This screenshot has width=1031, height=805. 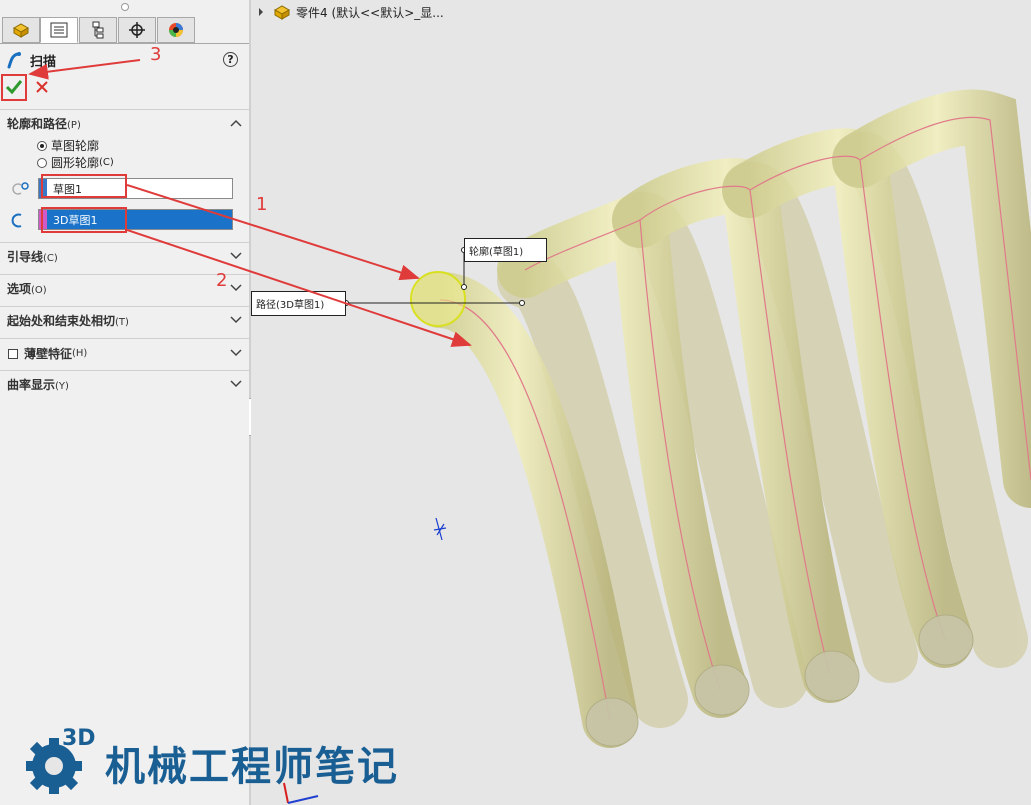 I want to click on section-profile-path-header: 轮廓和路径(P), so click(x=44, y=123).